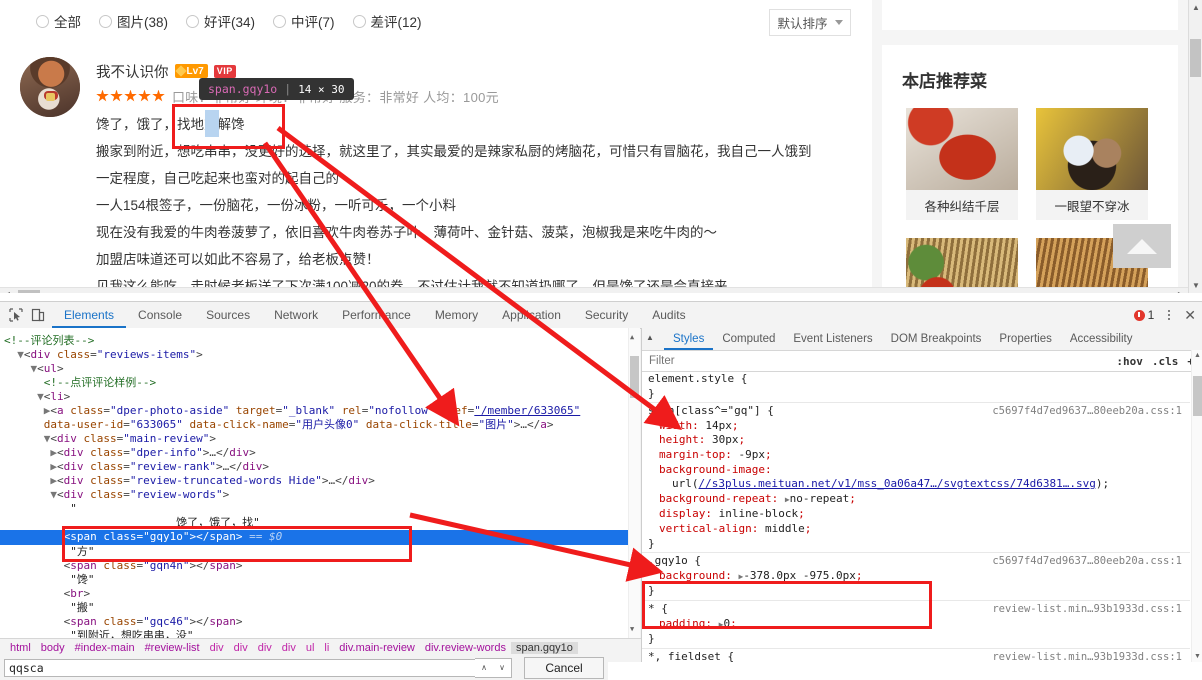 Image resolution: width=1202 pixels, height=680 pixels. What do you see at coordinates (502, 667) in the screenshot?
I see `search-next-icon: ∨` at bounding box center [502, 667].